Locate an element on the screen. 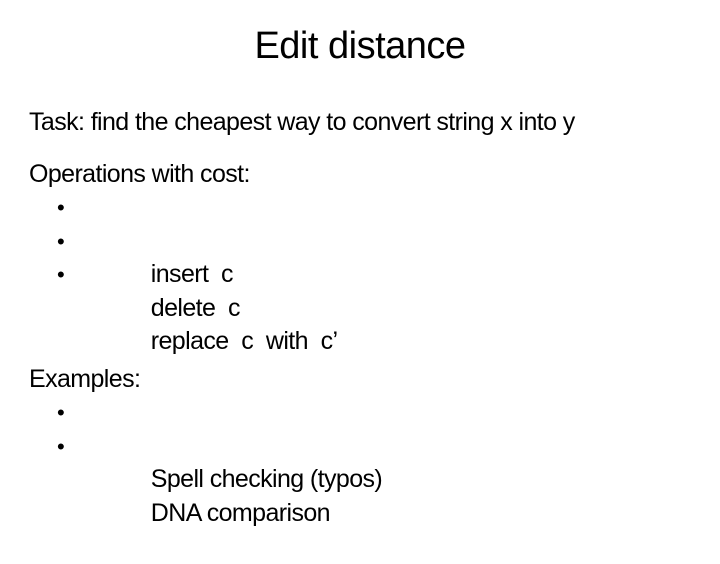  operations-heading: Operations with cost: is located at coordinates (139, 174).